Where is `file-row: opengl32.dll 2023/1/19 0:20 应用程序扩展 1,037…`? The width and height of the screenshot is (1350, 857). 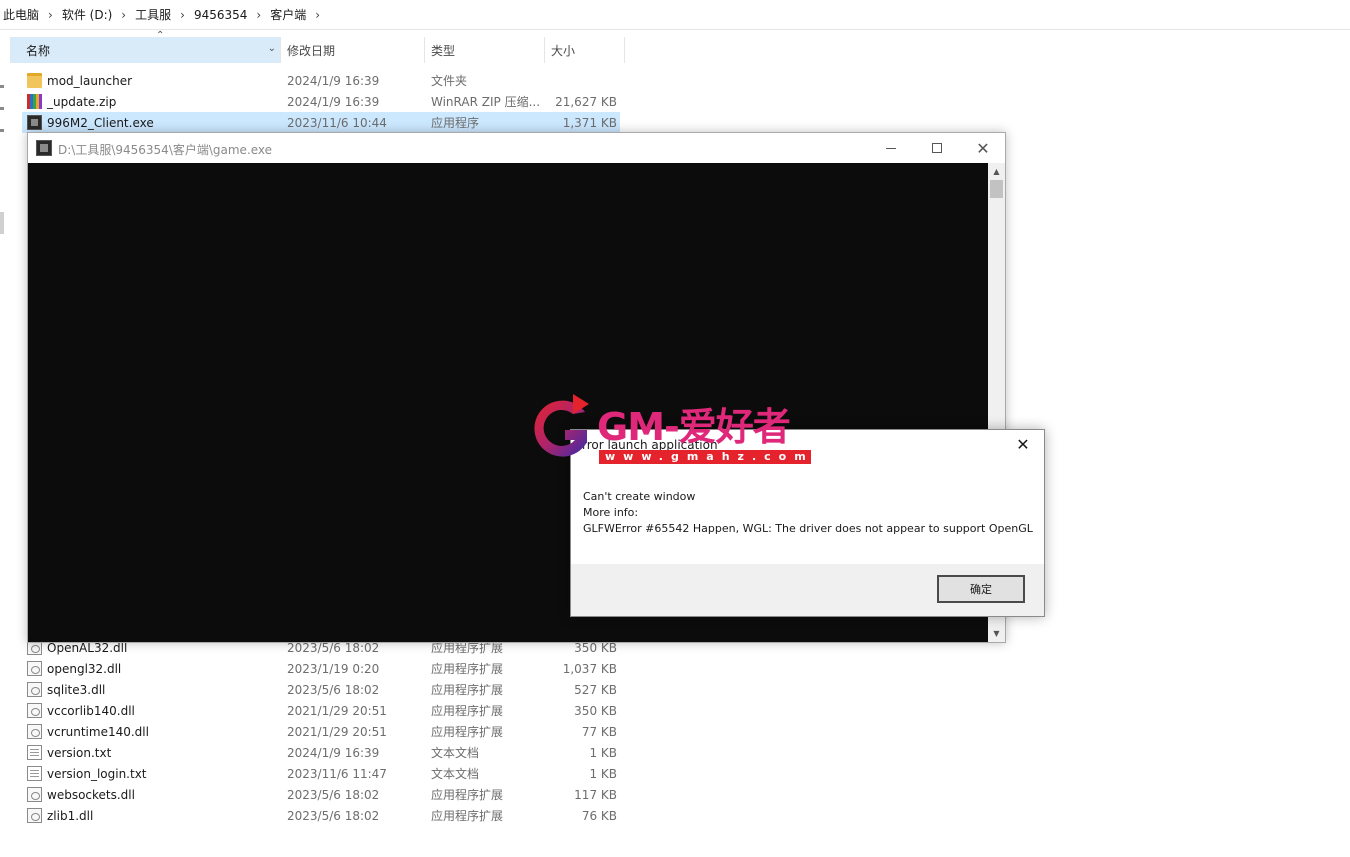 file-row: opengl32.dll 2023/1/19 0:20 应用程序扩展 1,037… is located at coordinates (321, 668).